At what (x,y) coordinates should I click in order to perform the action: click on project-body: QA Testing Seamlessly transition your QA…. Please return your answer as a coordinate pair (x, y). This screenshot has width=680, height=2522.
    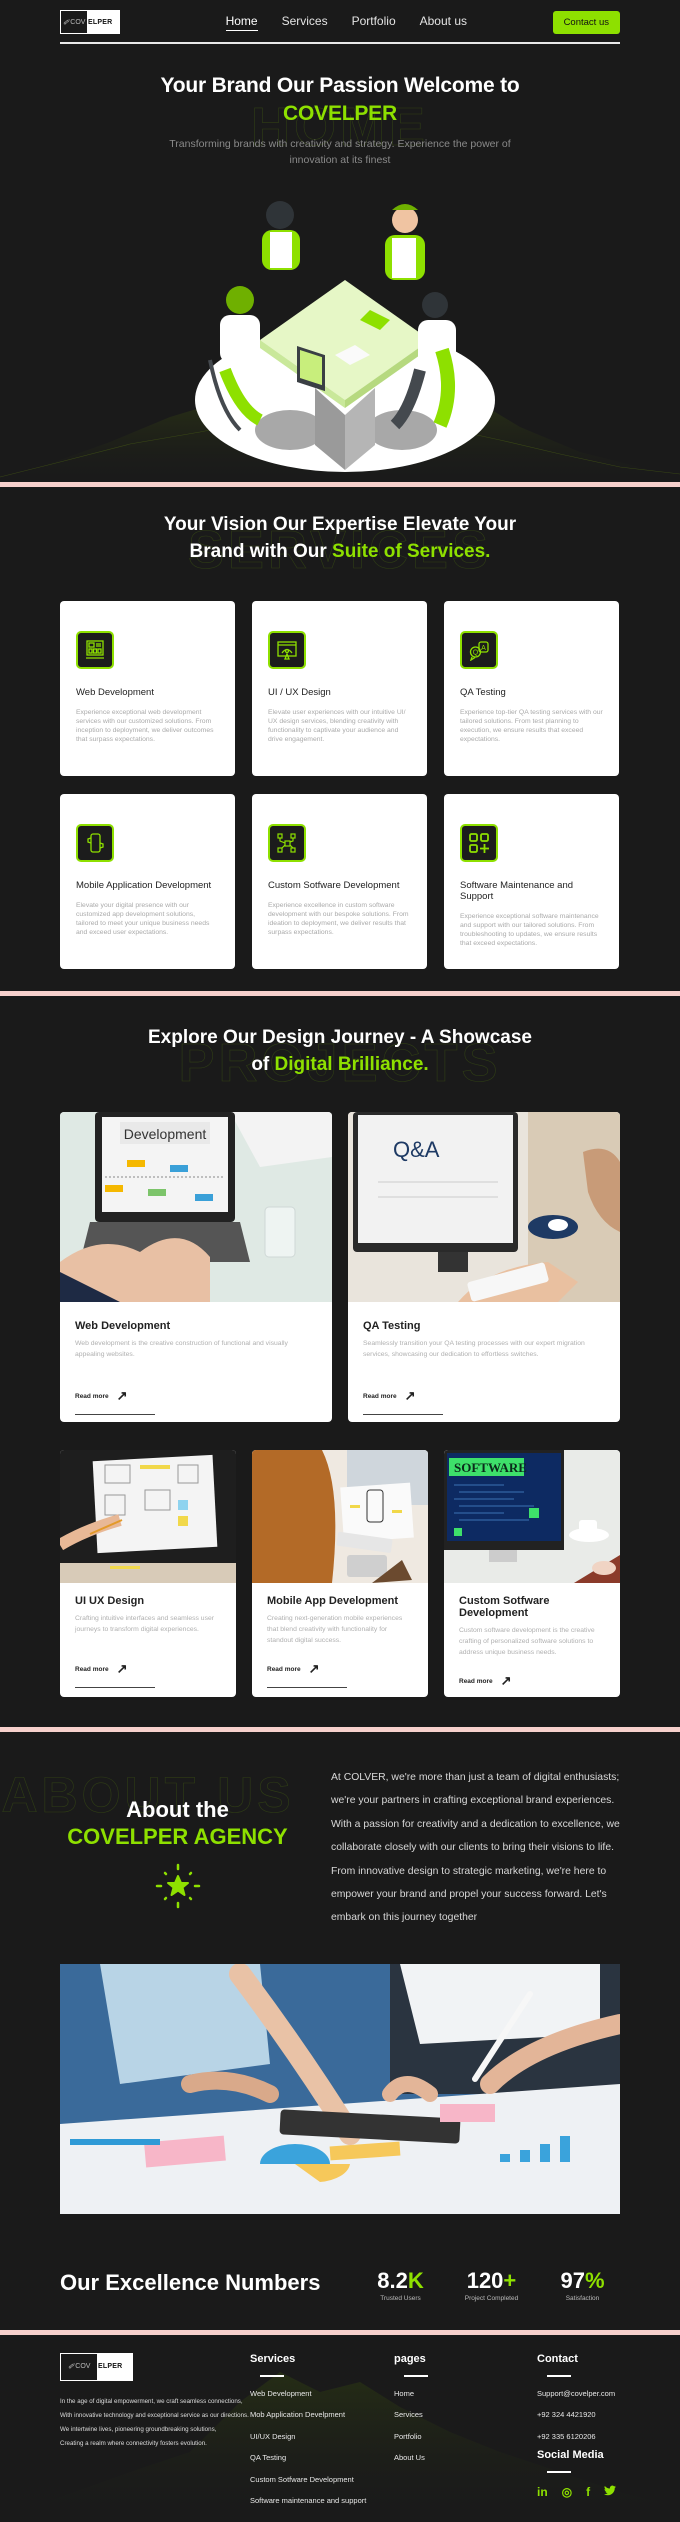
    Looking at the image, I should click on (484, 1362).